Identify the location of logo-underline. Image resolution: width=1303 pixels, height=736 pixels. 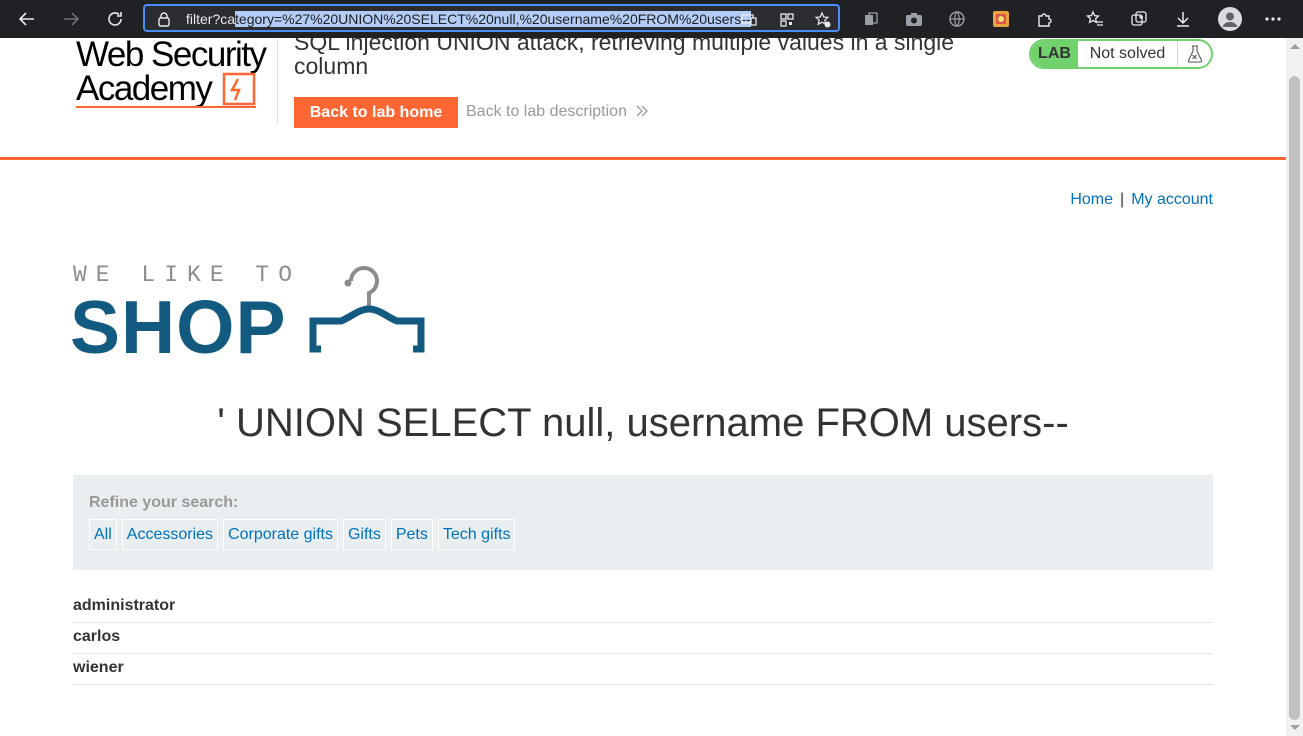
(166, 107).